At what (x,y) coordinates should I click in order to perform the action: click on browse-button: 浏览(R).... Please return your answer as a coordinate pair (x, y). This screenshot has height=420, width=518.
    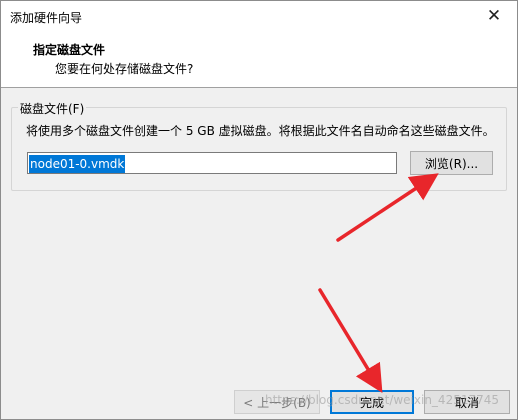
    Looking at the image, I should click on (451, 163).